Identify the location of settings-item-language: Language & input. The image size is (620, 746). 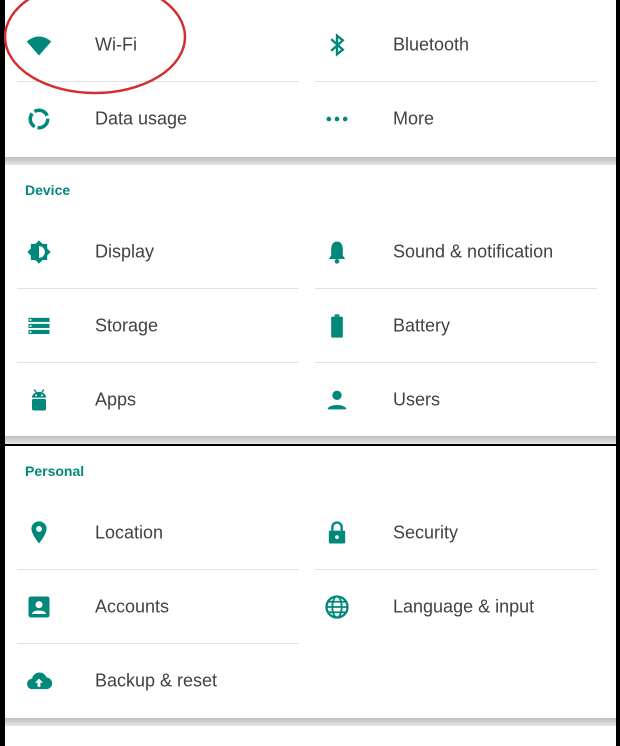
(456, 607).